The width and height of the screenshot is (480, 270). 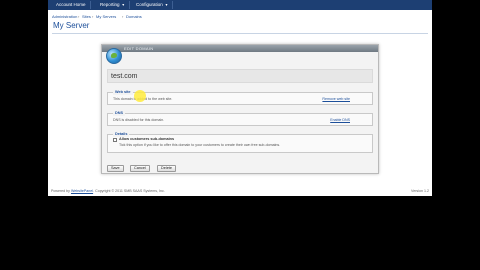 What do you see at coordinates (124, 76) in the screenshot?
I see `domain-name: test.com` at bounding box center [124, 76].